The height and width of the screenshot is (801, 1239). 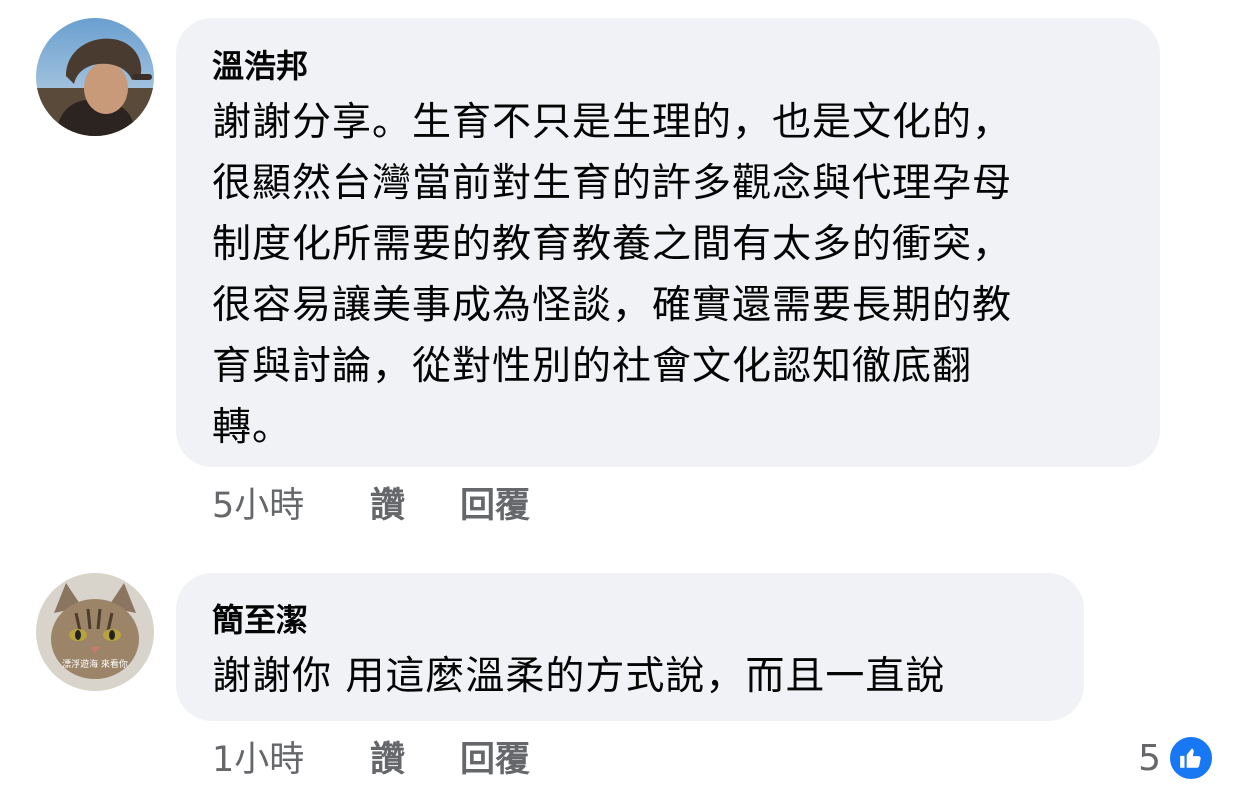 I want to click on comment-bubble: 簡至潔 謝謝你 用這麼溫柔的方式說，而且一直說, so click(x=630, y=647).